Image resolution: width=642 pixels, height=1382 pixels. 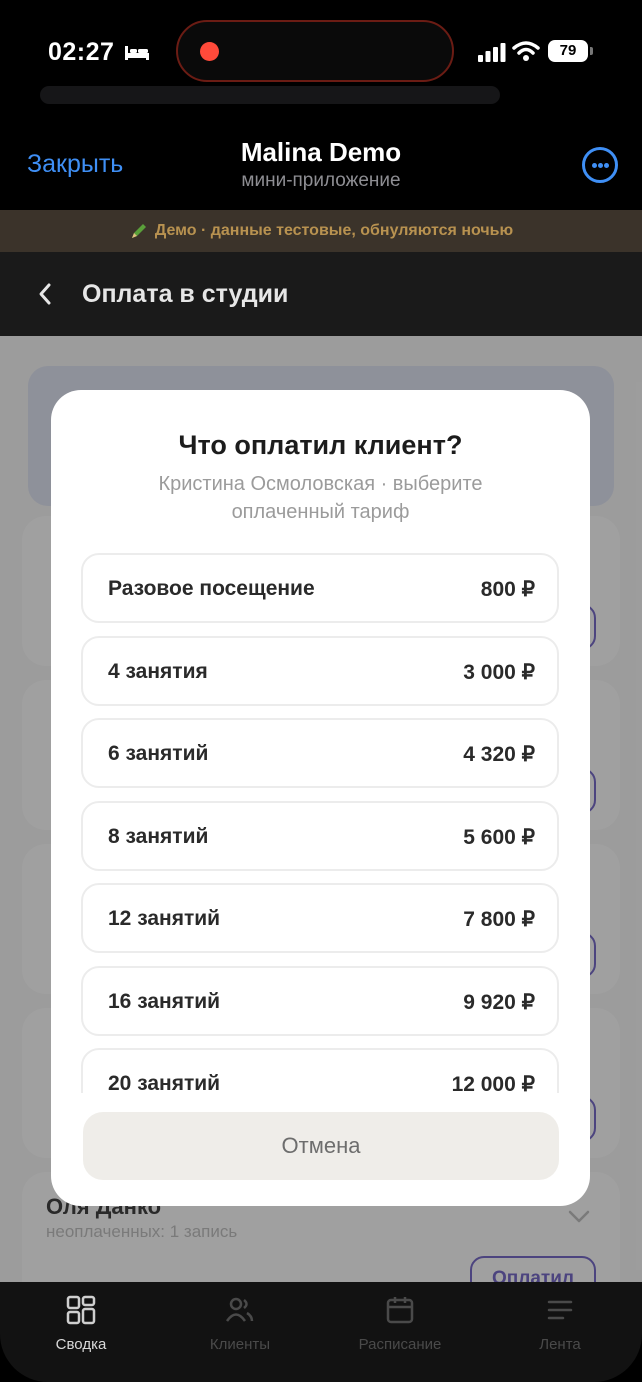 What do you see at coordinates (579, 1217) in the screenshot?
I see `chevron-down-icon` at bounding box center [579, 1217].